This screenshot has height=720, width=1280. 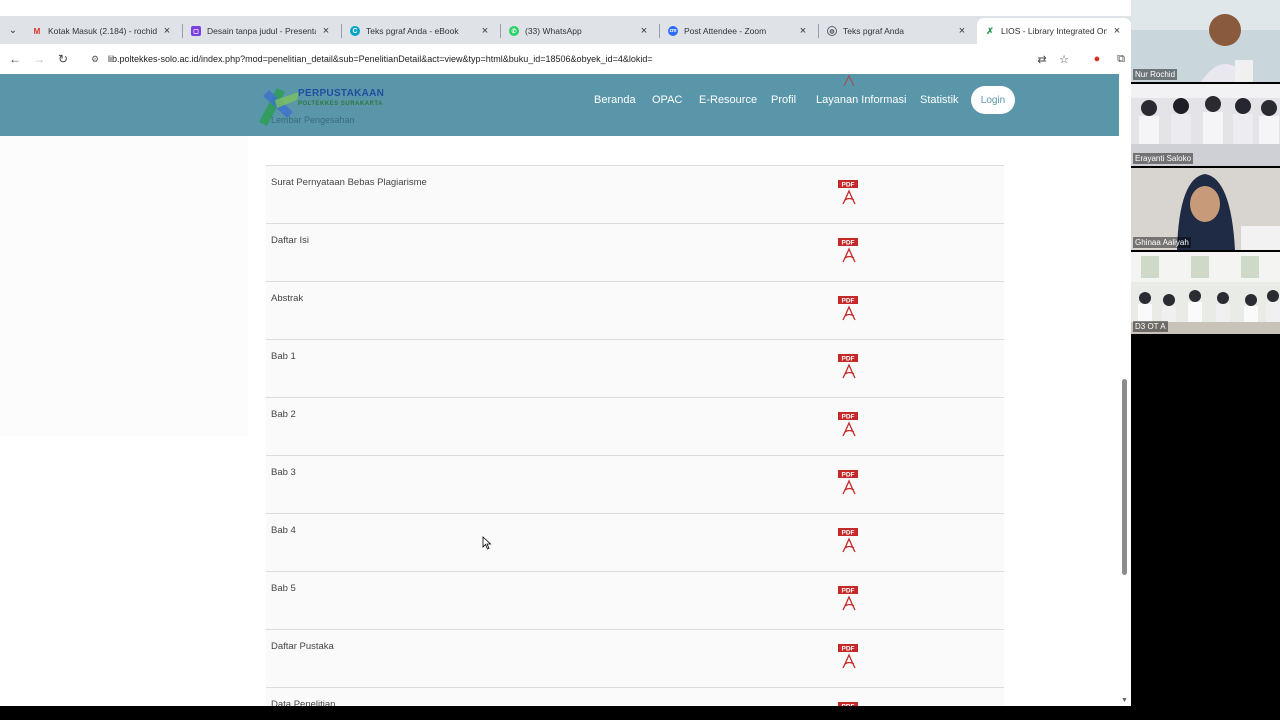 What do you see at coordinates (303, 702) in the screenshot?
I see `document-label: Data Penelitian` at bounding box center [303, 702].